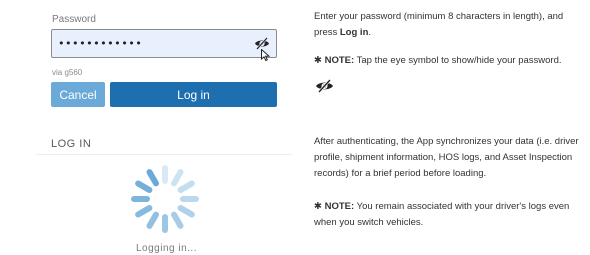  Describe the element at coordinates (164, 43) in the screenshot. I see `password-field: ••••••••••••` at that location.